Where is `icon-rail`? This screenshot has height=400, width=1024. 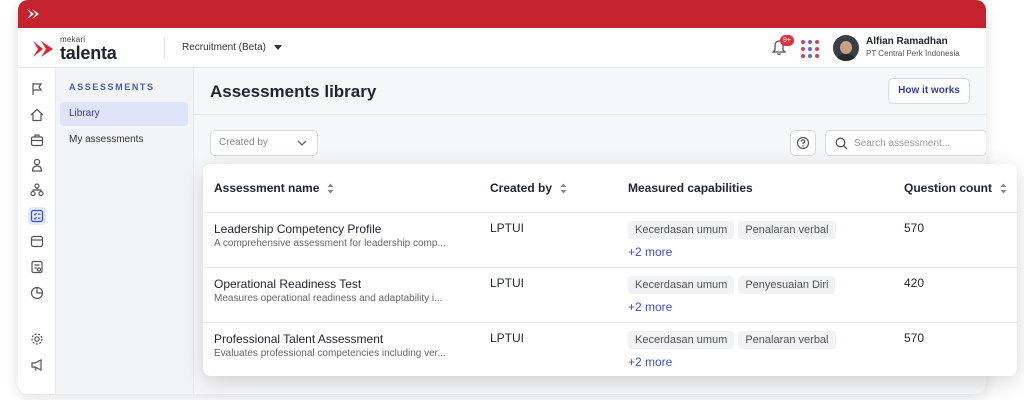 icon-rail is located at coordinates (37, 231).